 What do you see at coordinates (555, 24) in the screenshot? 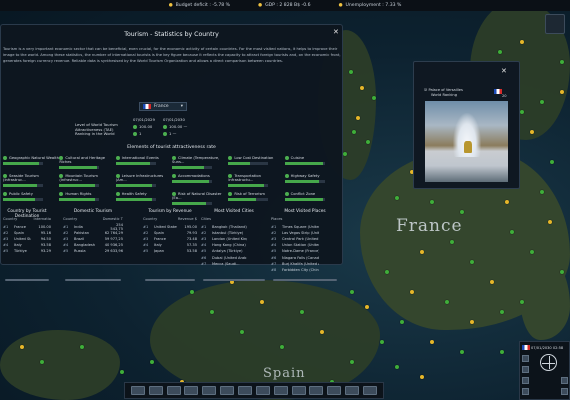
I see `menu-button` at bounding box center [555, 24].